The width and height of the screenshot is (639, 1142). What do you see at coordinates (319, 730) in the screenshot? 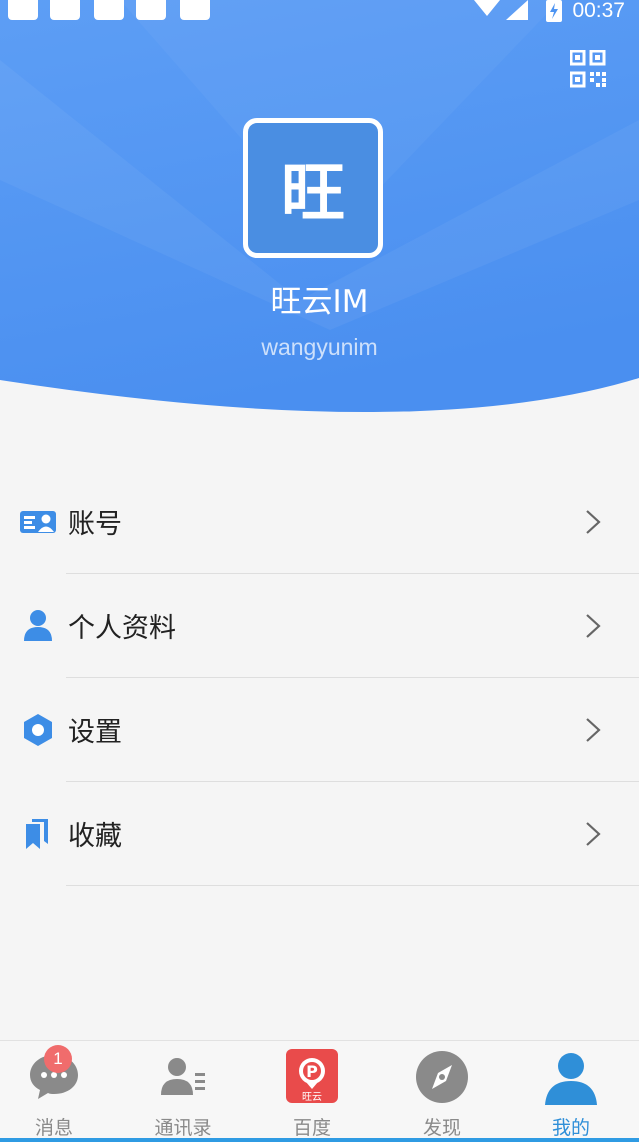
I see `menu-item-settings: 设置` at bounding box center [319, 730].